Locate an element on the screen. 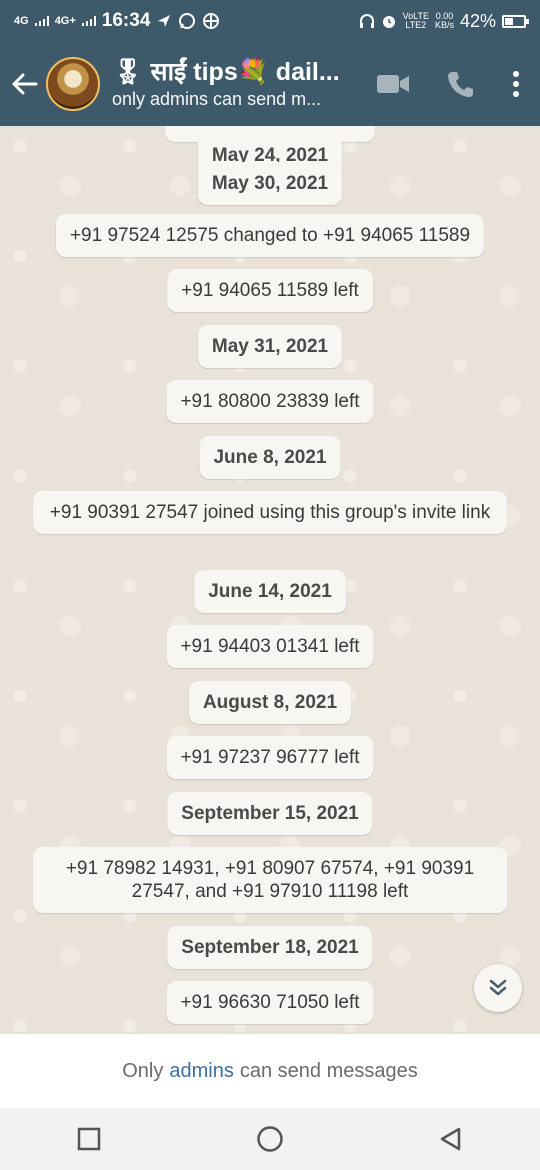 The image size is (540, 1170). back-nav-button is located at coordinates (451, 1139).